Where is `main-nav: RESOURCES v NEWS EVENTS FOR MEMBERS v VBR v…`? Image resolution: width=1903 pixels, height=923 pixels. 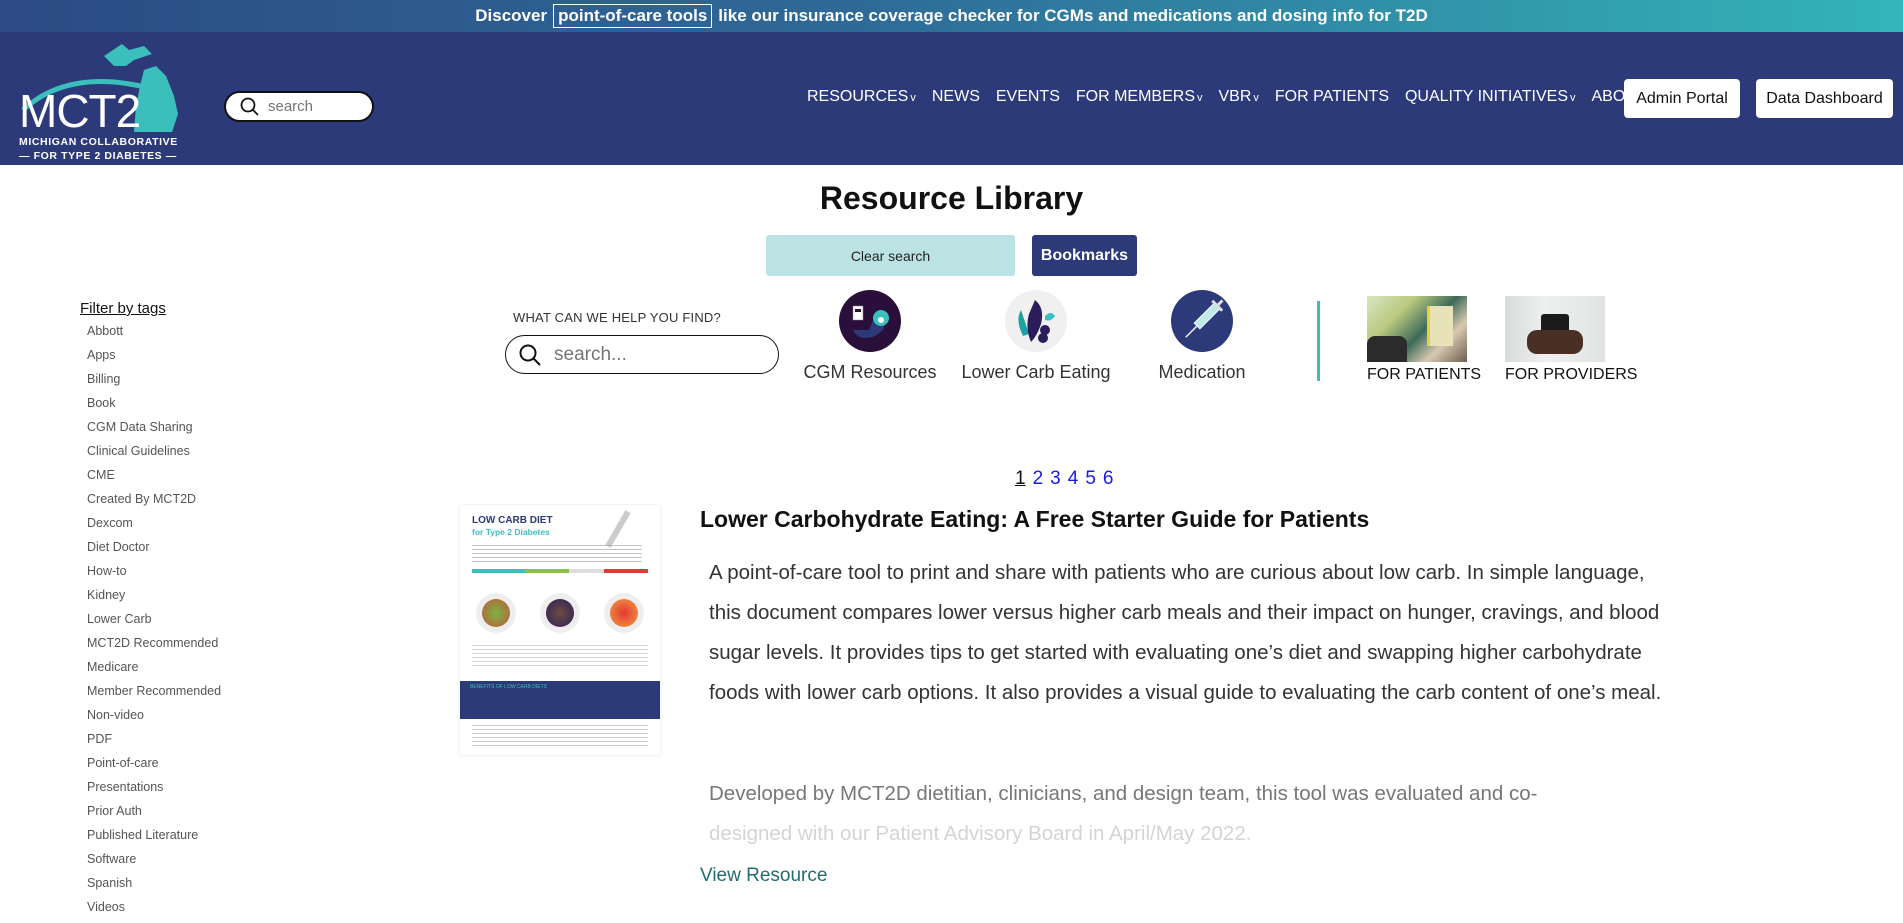 main-nav: RESOURCES v NEWS EVENTS FOR MEMBERS v VBR v… is located at coordinates (1230, 97).